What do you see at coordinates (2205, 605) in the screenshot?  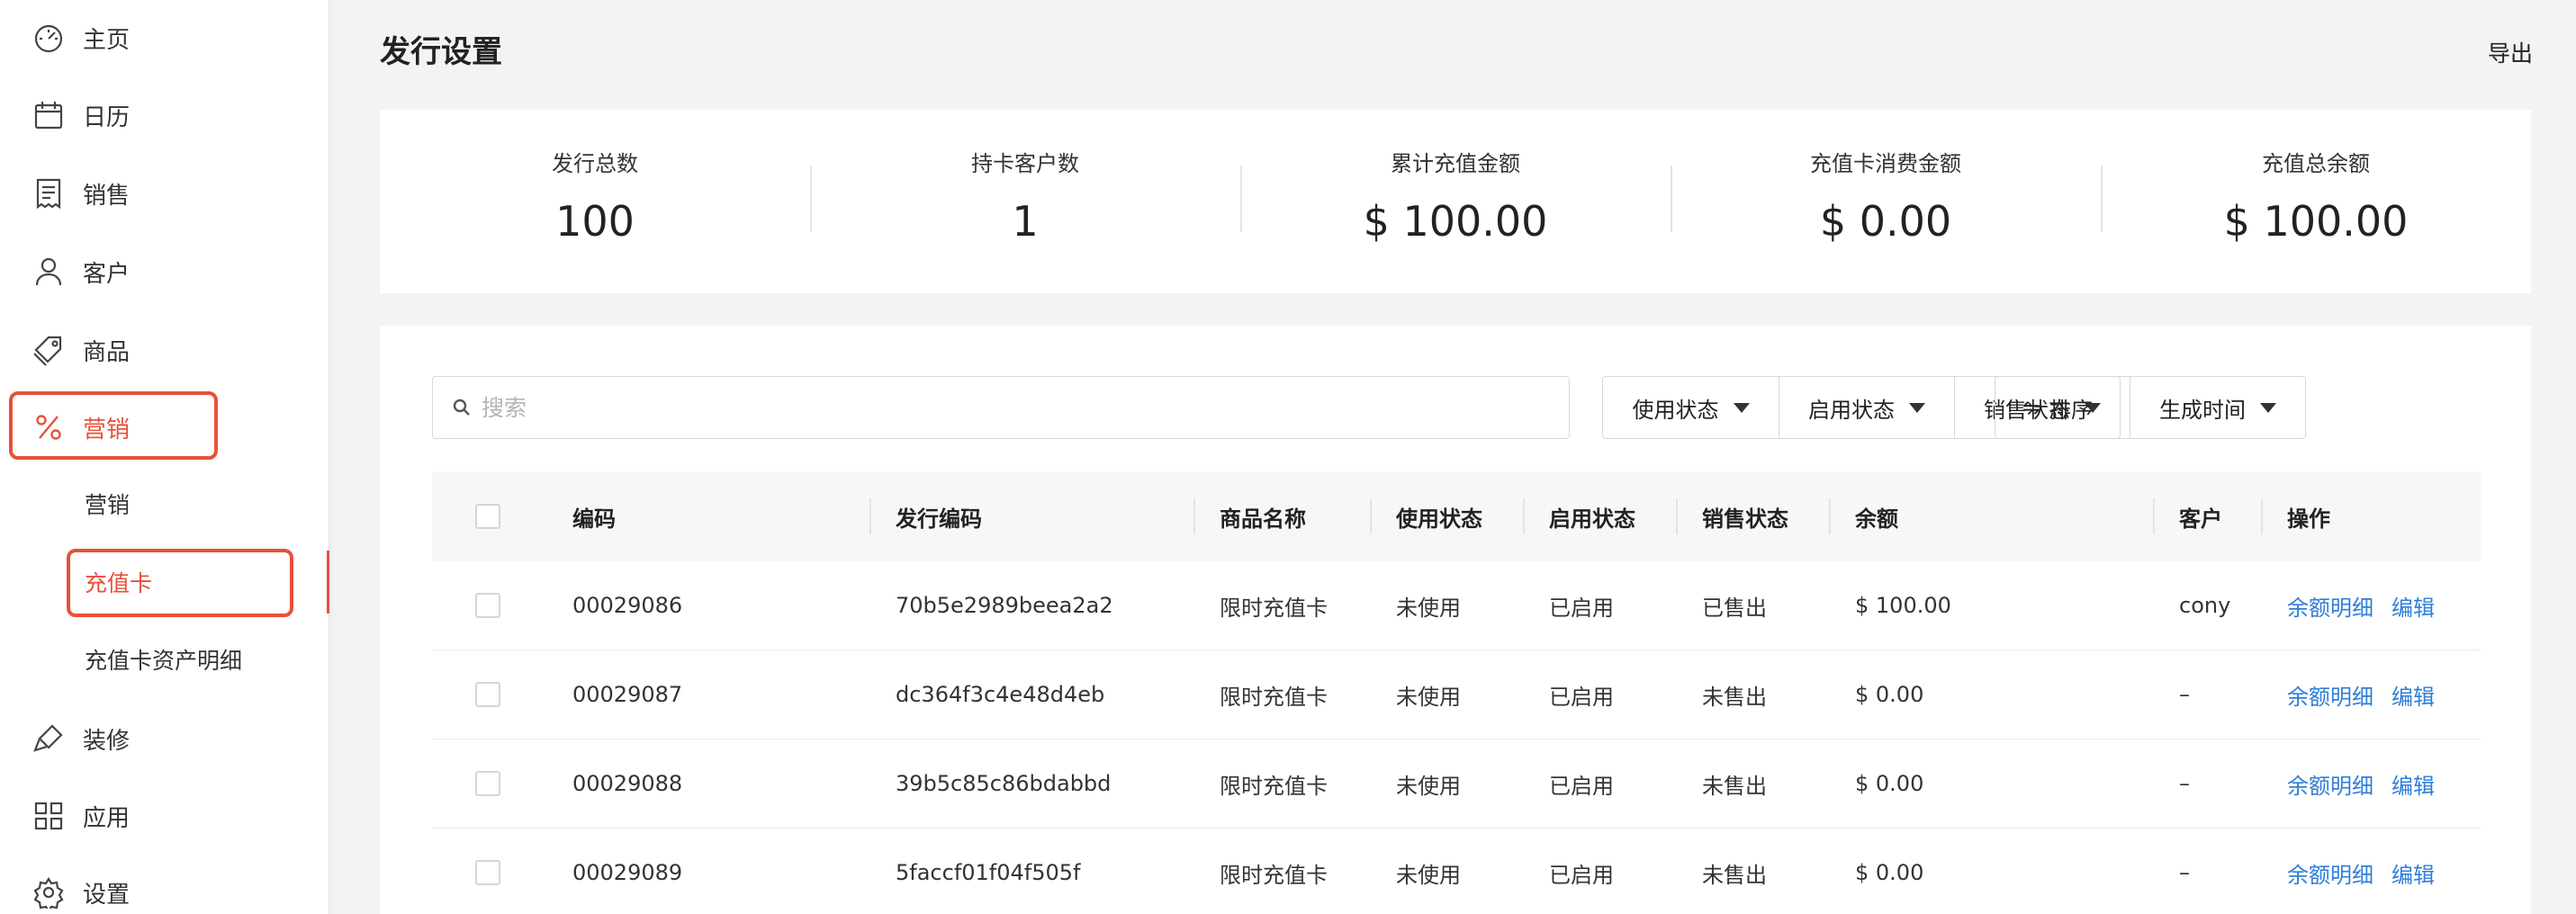 I see `cell-customer: cony` at bounding box center [2205, 605].